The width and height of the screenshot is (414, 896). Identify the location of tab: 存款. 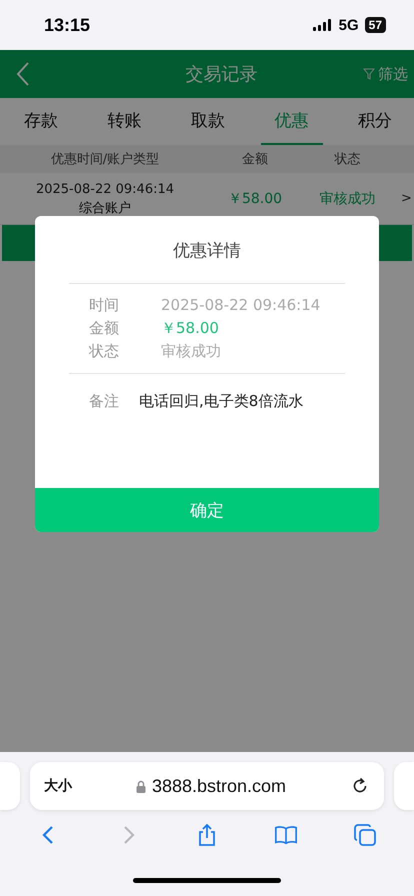
(41, 121).